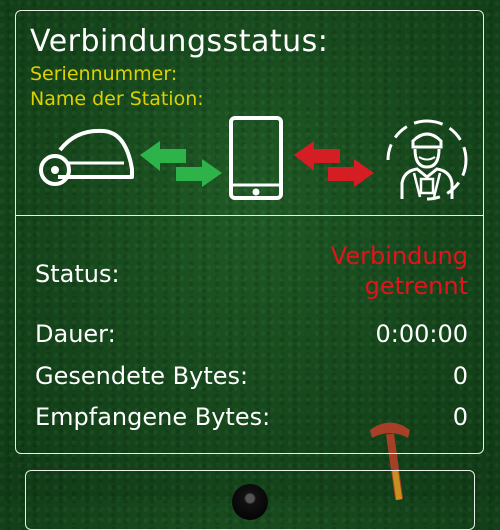 Image resolution: width=500 pixels, height=530 pixels. Describe the element at coordinates (368, 271) in the screenshot. I see `status-value: Verbindung getrennt` at that location.